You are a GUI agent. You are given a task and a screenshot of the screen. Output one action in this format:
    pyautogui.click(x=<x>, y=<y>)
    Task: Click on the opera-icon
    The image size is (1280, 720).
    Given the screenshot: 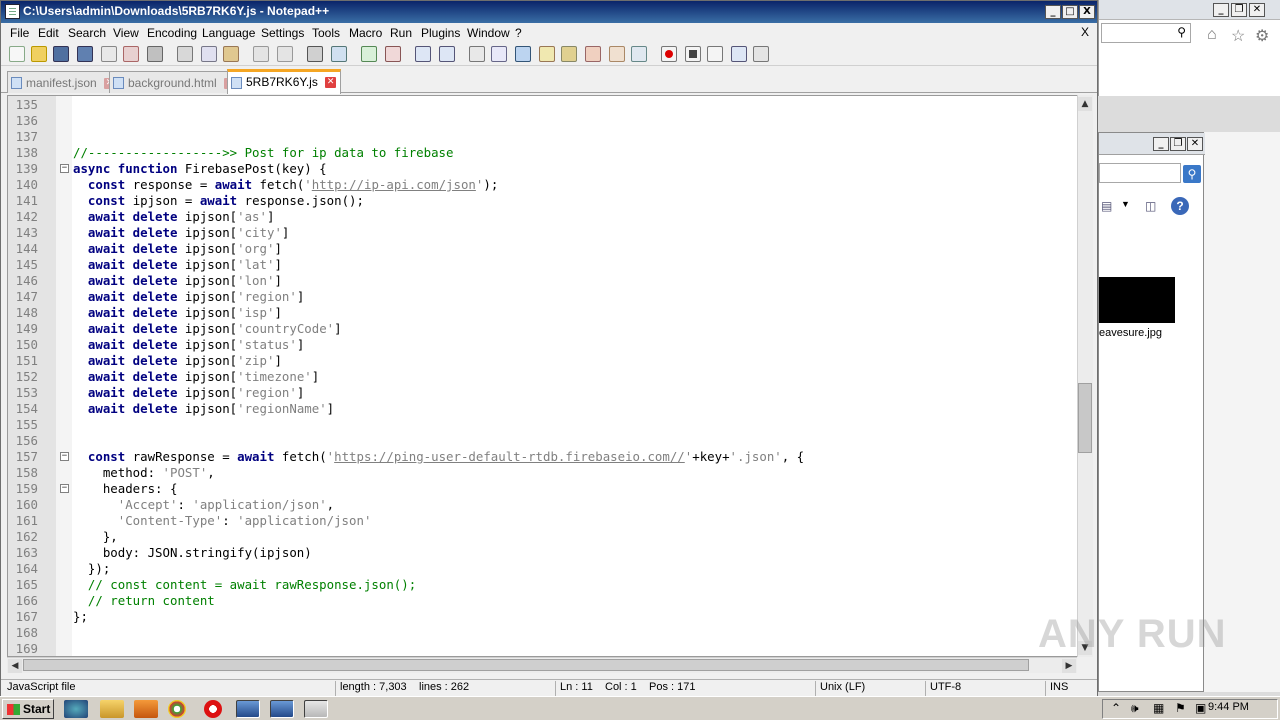 What is the action you would take?
    pyautogui.click(x=213, y=709)
    